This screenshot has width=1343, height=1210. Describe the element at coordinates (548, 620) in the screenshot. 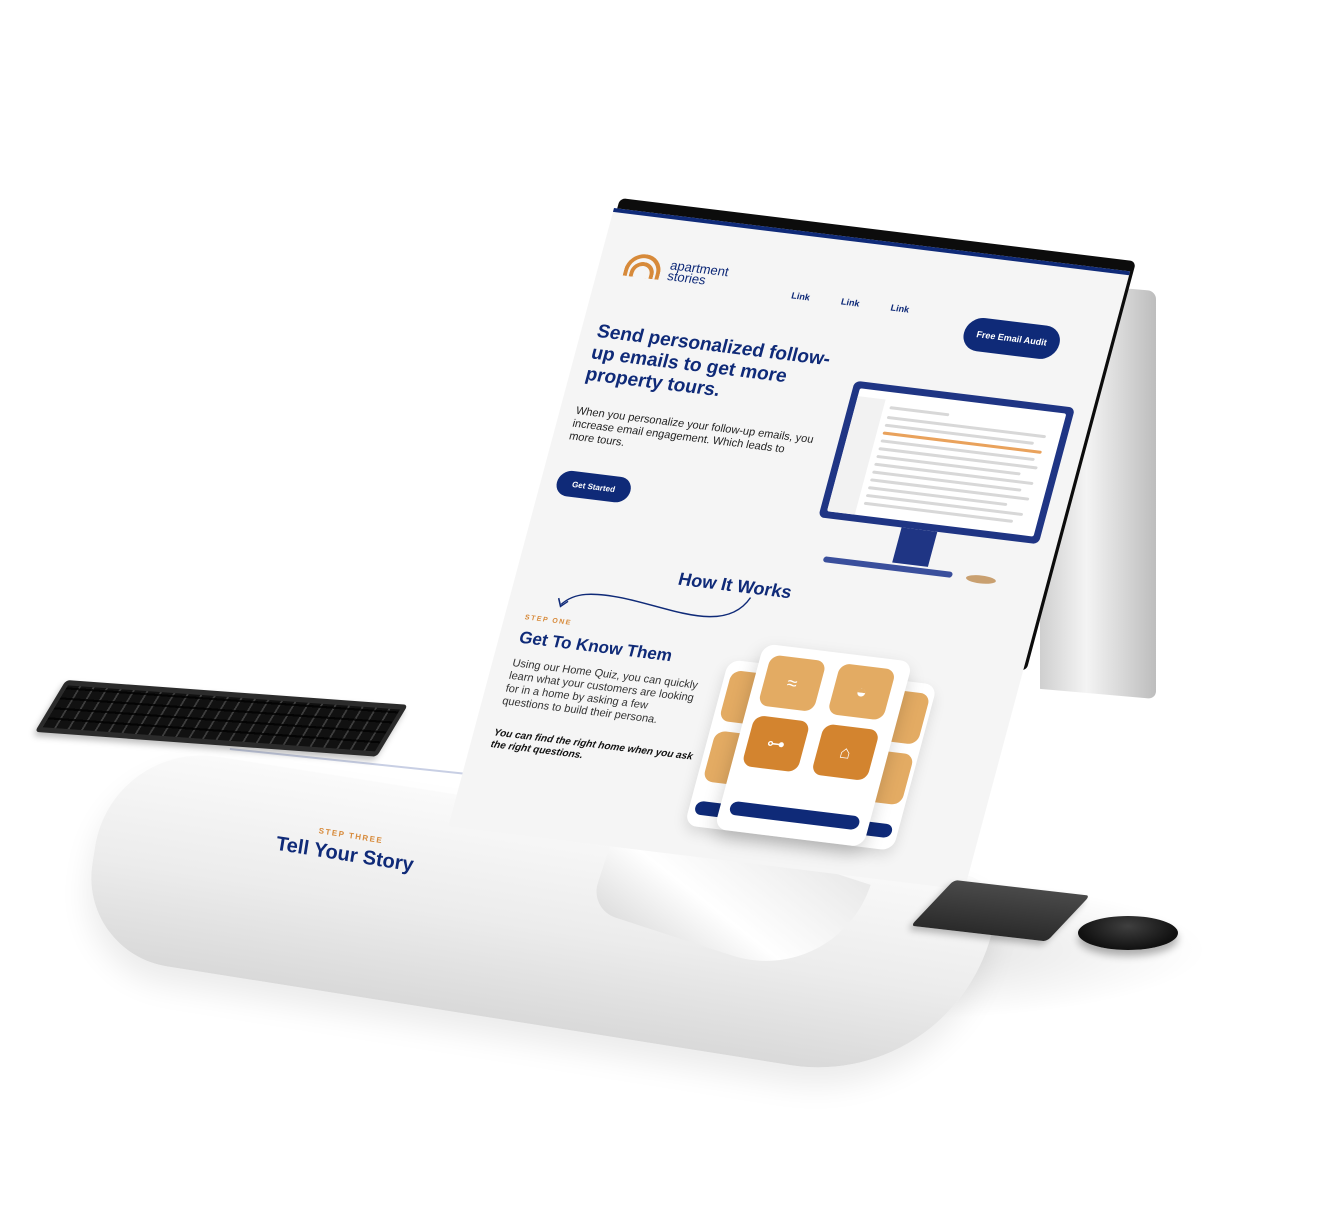

I see `step-one-label: STEP ONE` at that location.